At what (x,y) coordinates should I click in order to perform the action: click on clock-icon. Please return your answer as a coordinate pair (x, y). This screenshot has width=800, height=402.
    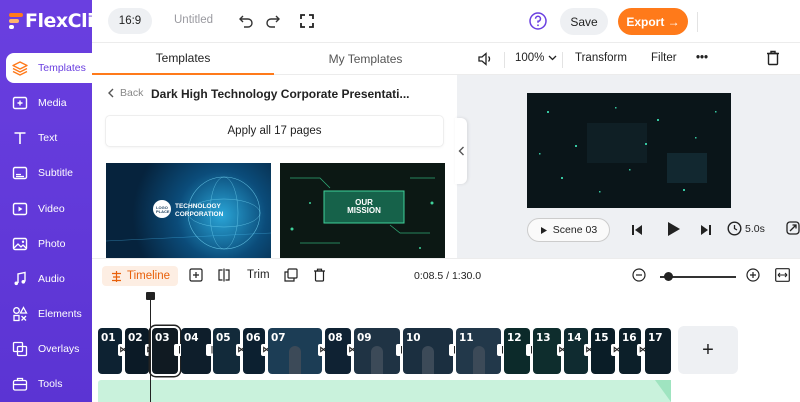
    Looking at the image, I should click on (734, 228).